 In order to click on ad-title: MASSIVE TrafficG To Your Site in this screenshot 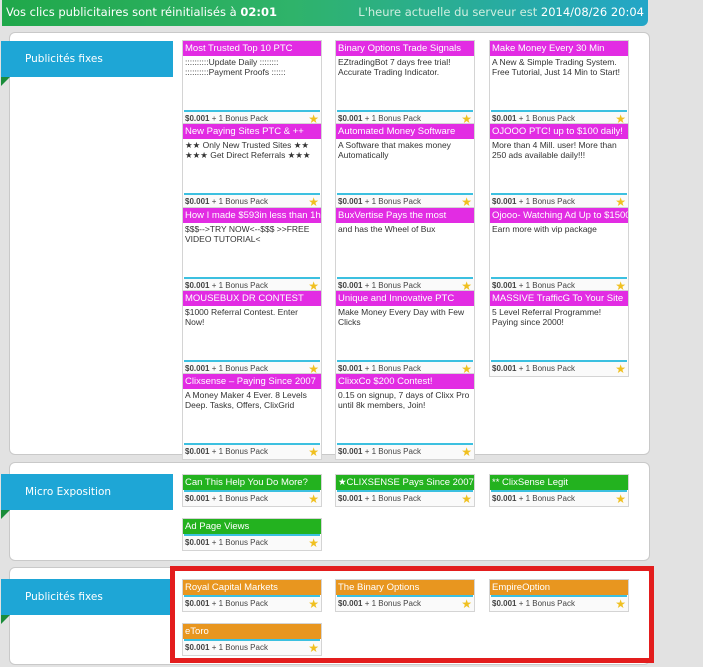, I will do `click(559, 298)`.